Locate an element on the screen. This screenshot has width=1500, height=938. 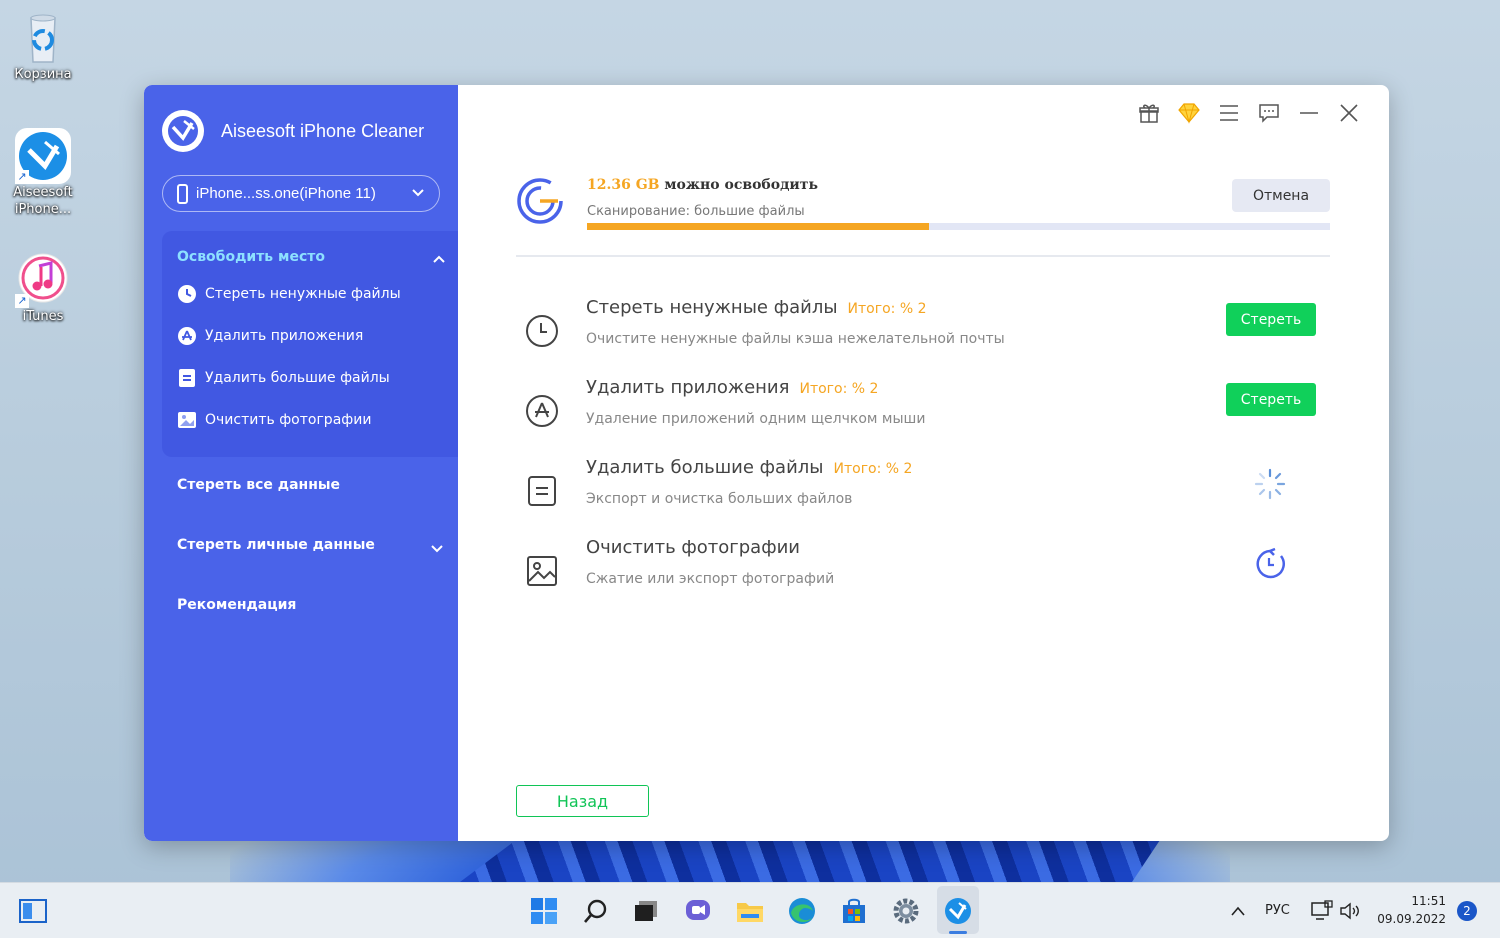
search-icon is located at coordinates (596, 911).